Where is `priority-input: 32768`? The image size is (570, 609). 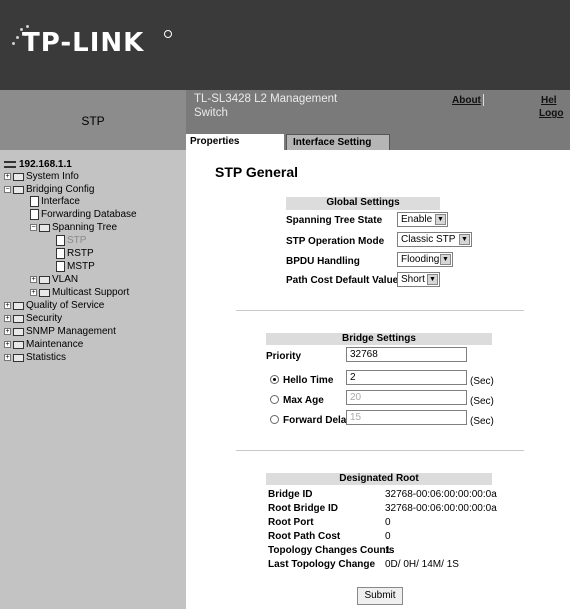
priority-input: 32768 is located at coordinates (406, 354).